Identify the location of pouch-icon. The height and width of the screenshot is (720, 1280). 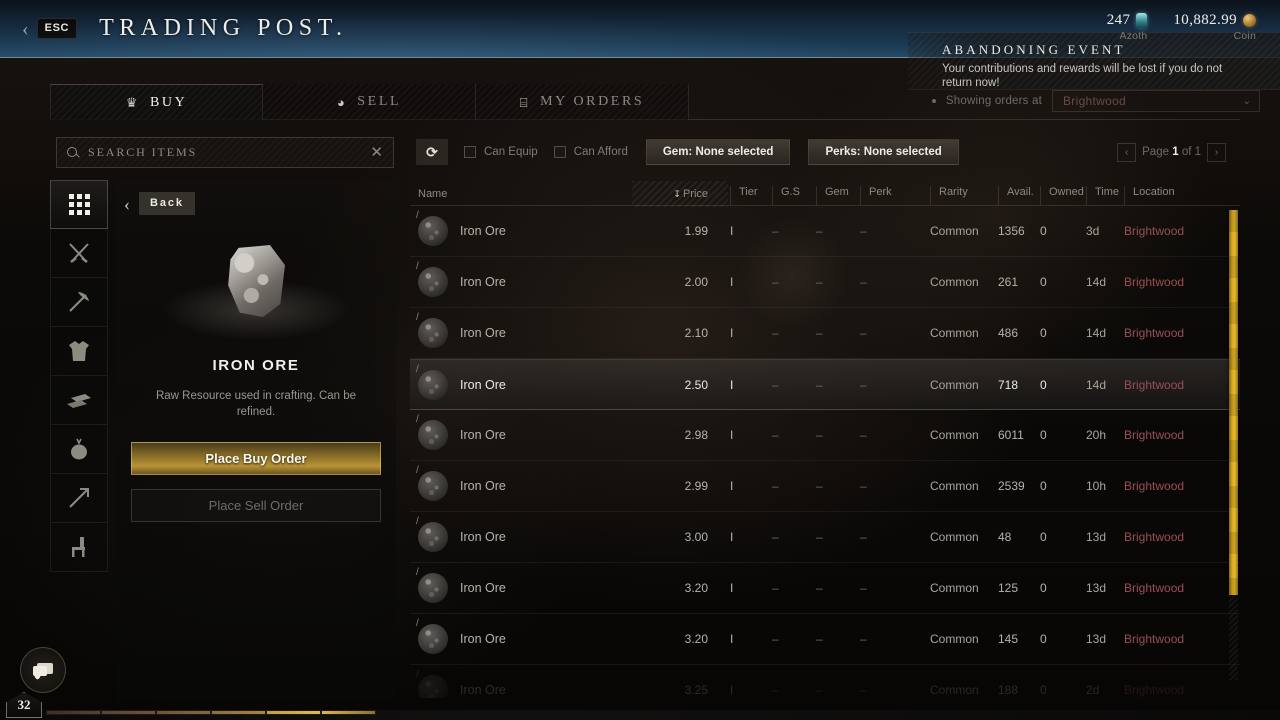
(79, 449).